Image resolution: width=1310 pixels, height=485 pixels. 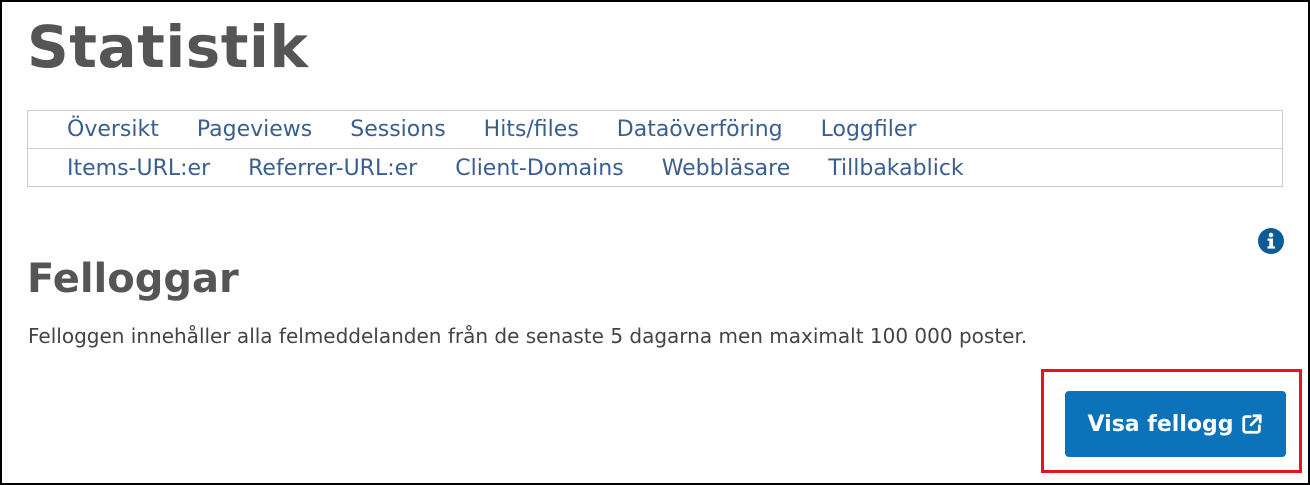 I want to click on nav-link-dataoverforing: Dataöverföring, so click(x=700, y=129).